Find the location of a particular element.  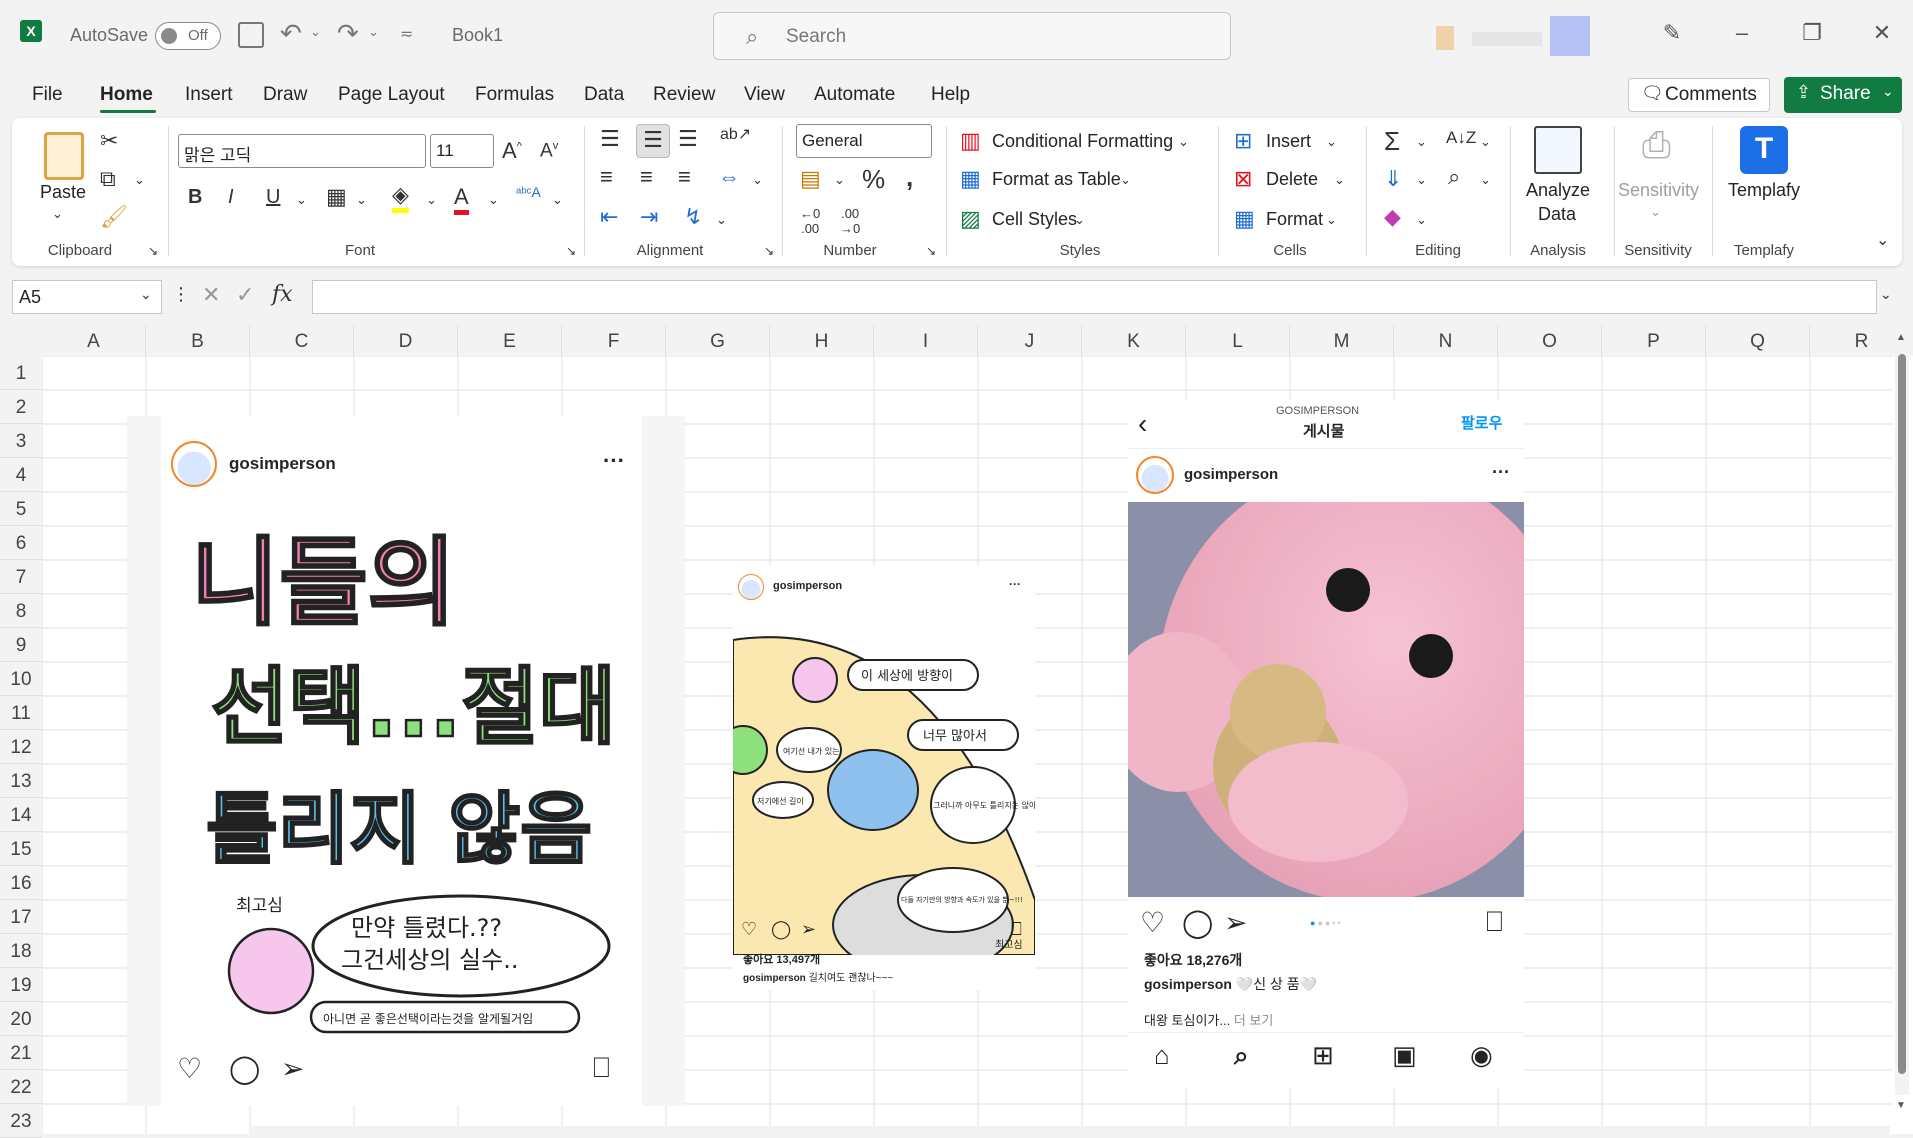

formula-expand-icon: ⌄ is located at coordinates (1886, 294).